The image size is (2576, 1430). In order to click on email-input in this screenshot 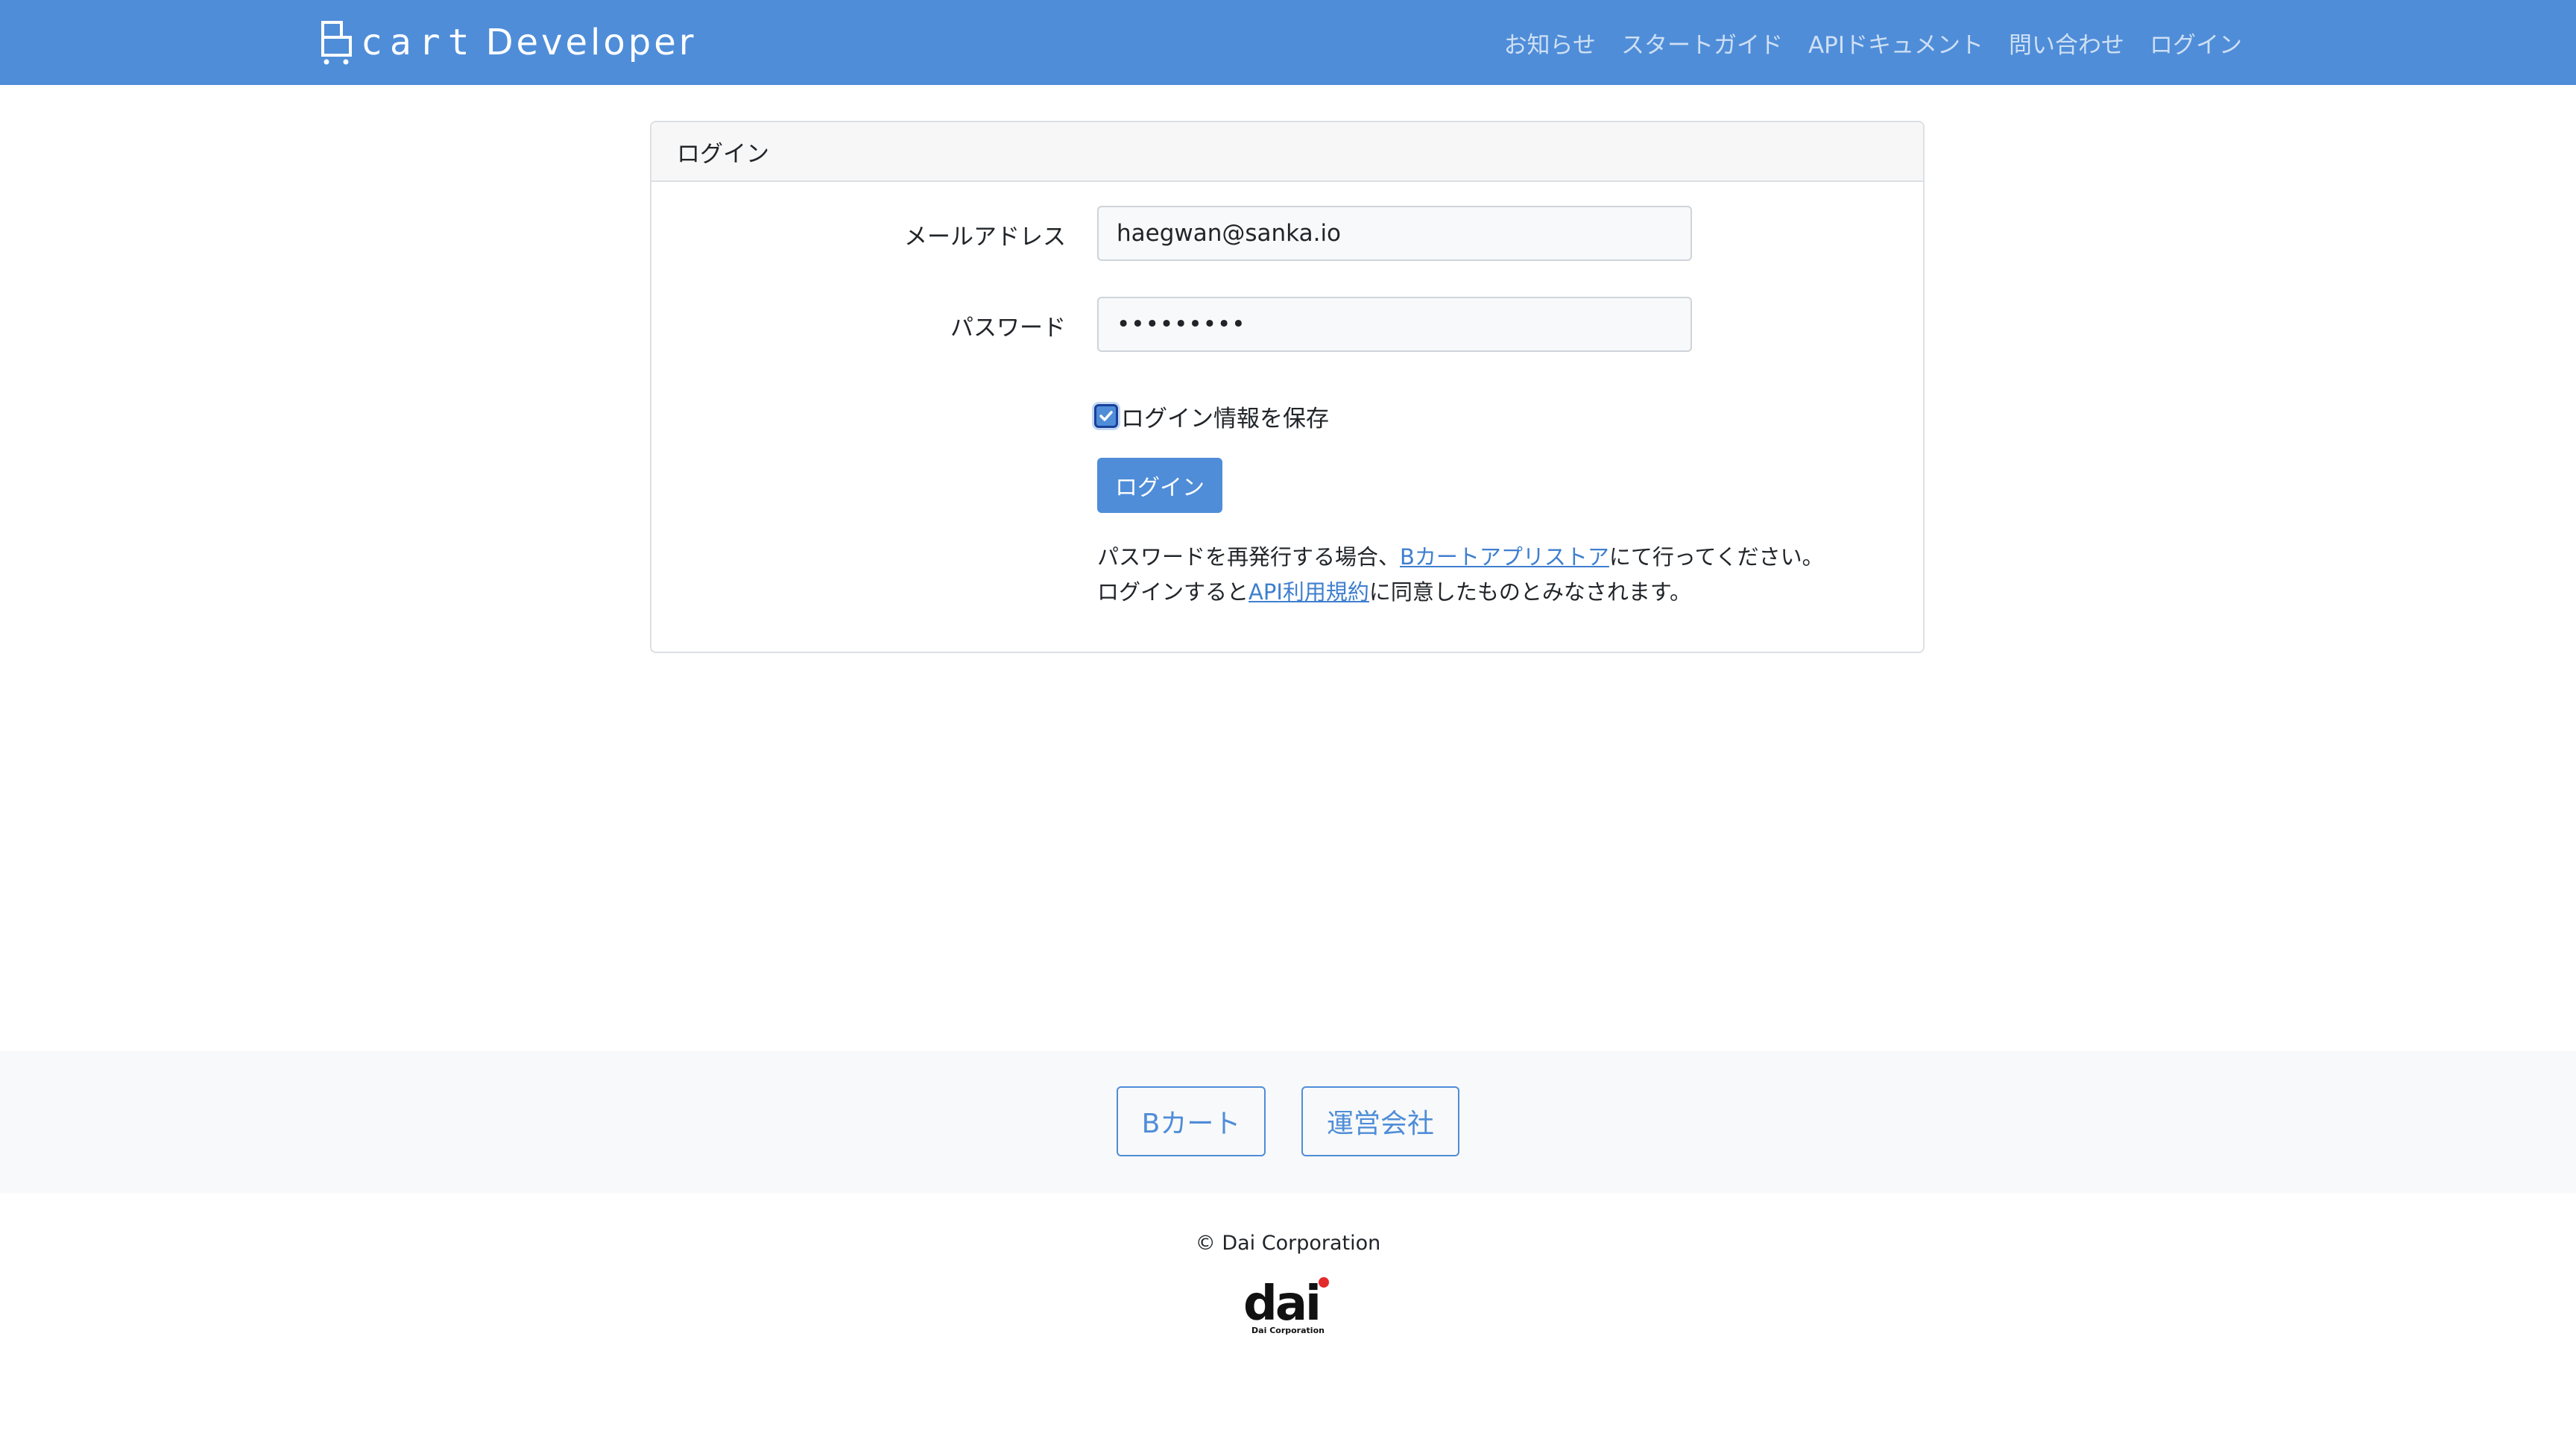, I will do `click(1394, 233)`.